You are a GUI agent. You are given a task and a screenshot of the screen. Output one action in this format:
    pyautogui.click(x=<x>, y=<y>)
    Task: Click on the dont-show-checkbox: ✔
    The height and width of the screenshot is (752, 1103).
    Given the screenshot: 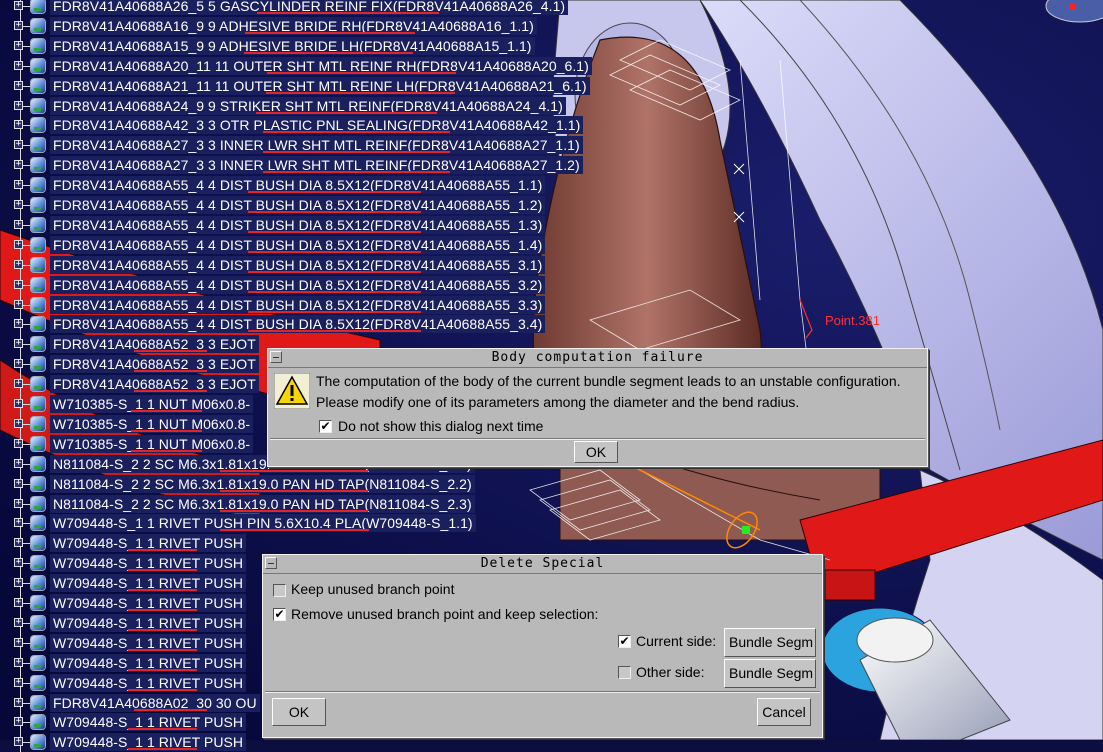 What is the action you would take?
    pyautogui.click(x=325, y=426)
    